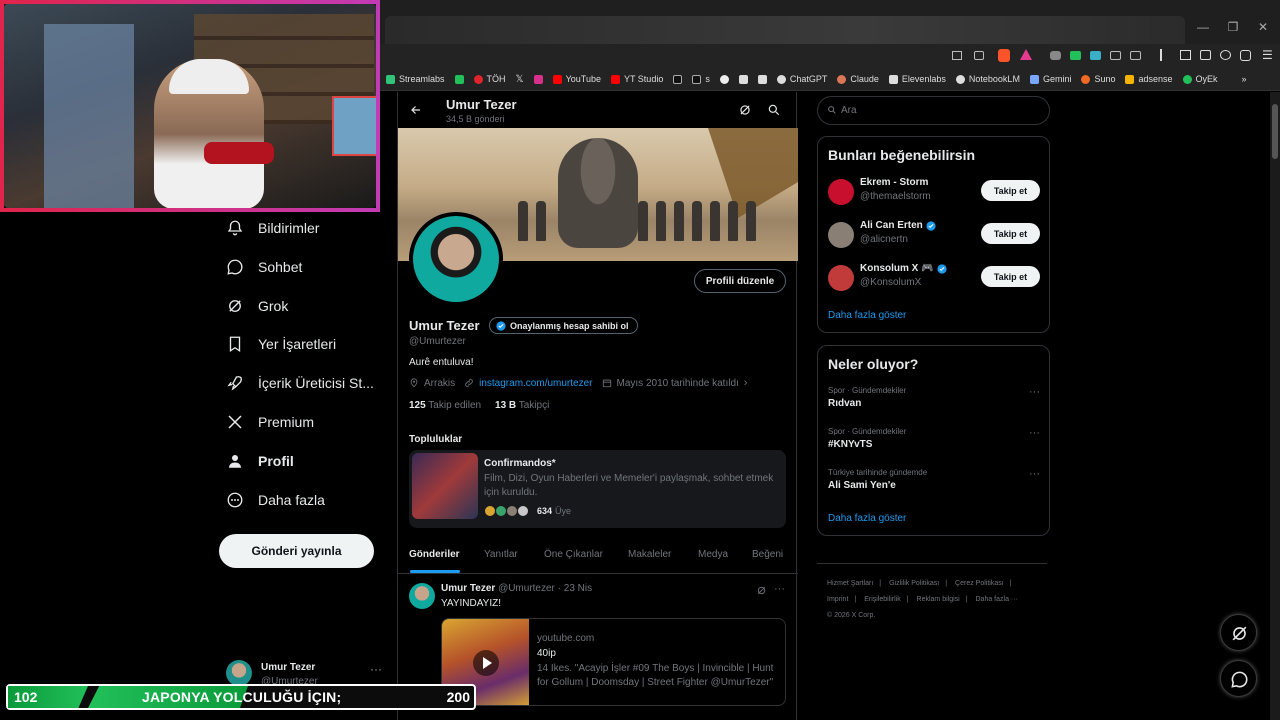  I want to click on search-icon, so click(774, 110).